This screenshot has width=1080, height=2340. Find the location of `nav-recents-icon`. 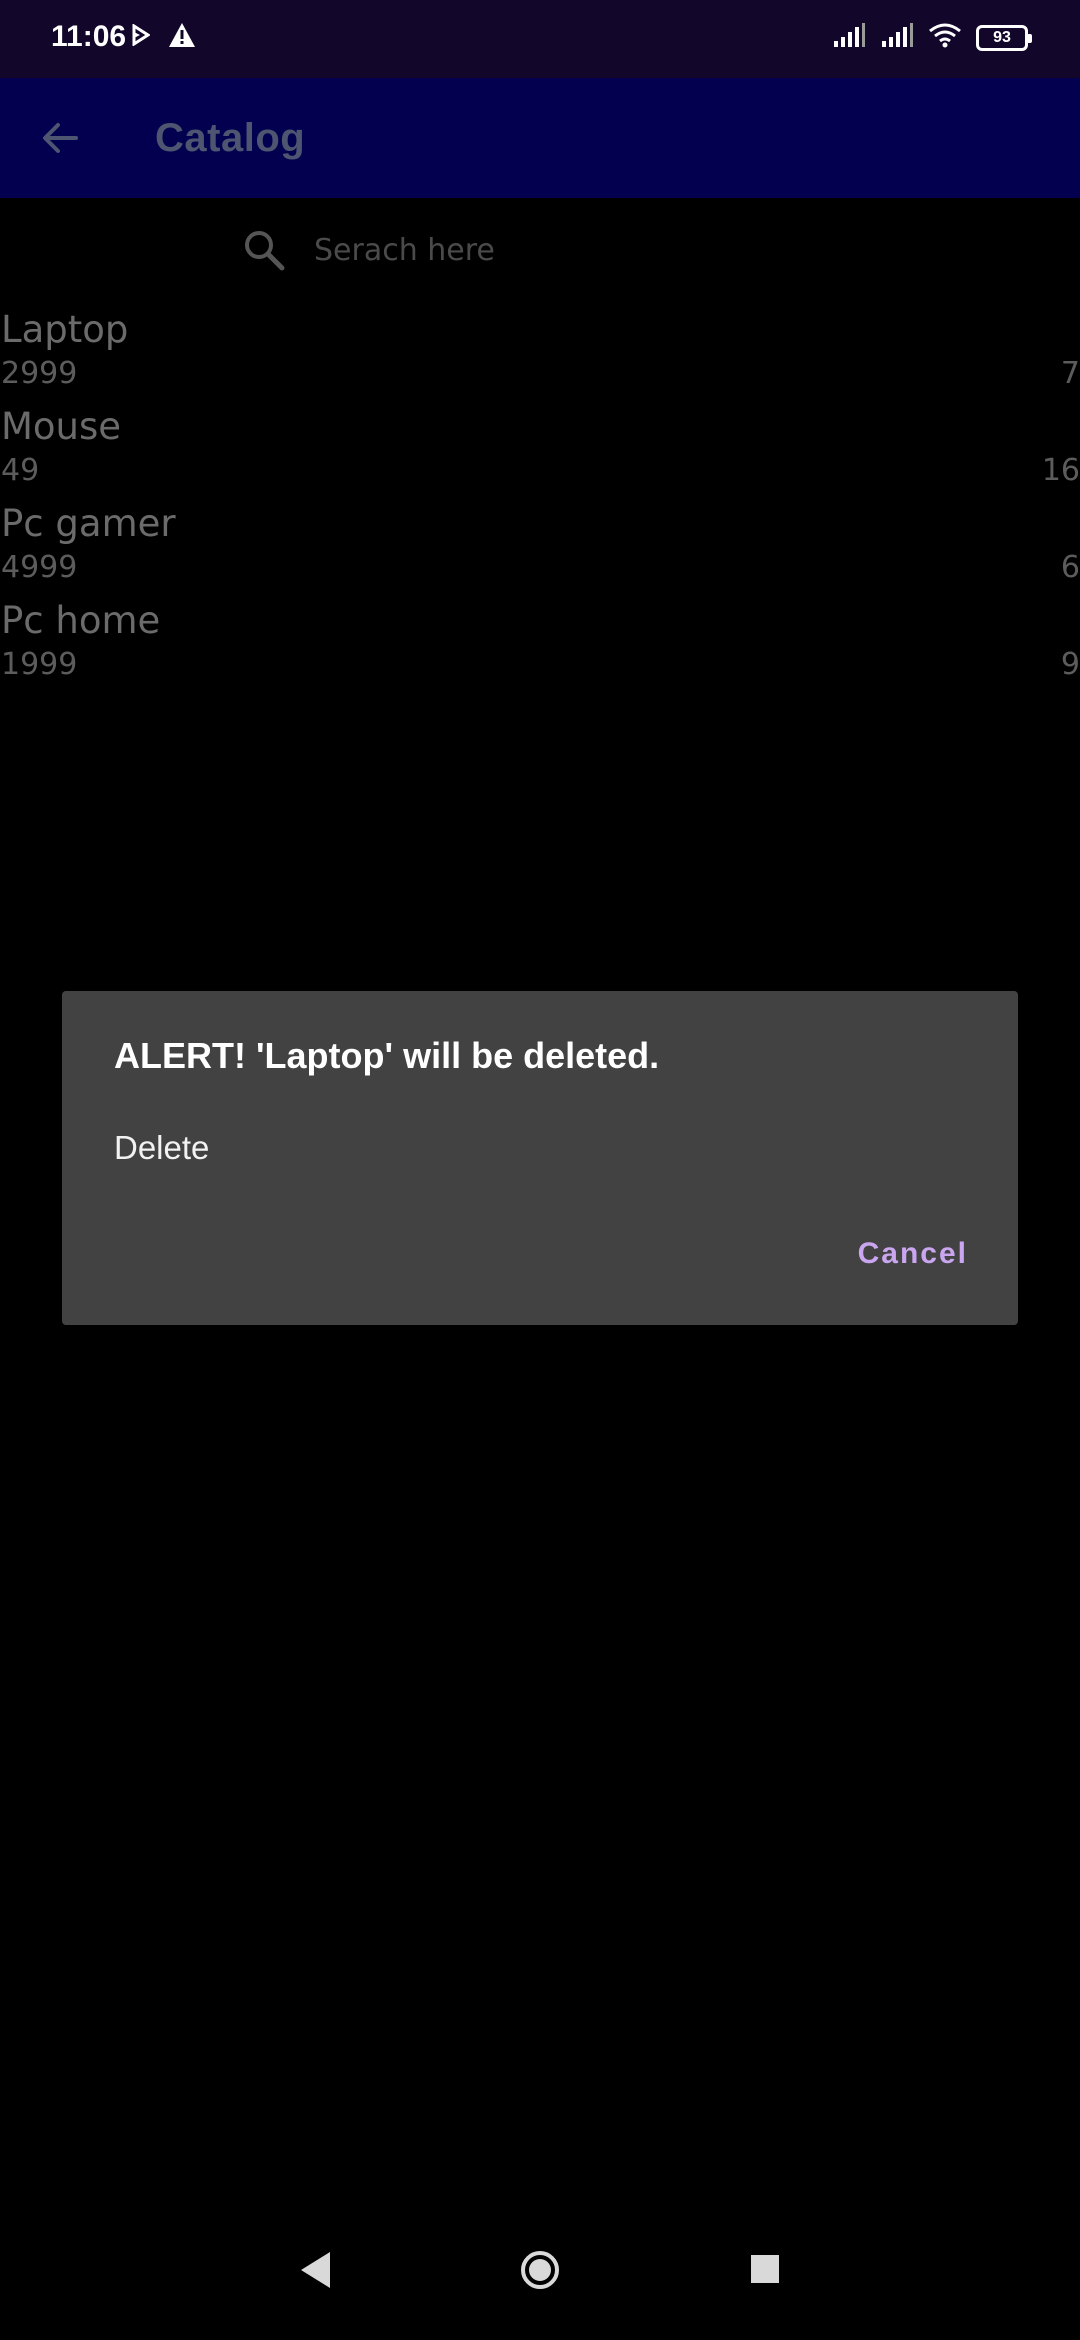

nav-recents-icon is located at coordinates (765, 2269).